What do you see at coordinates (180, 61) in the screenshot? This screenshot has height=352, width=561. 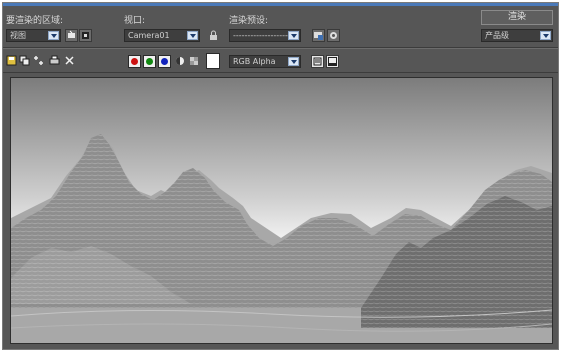 I see `alpha-toggle-icon` at bounding box center [180, 61].